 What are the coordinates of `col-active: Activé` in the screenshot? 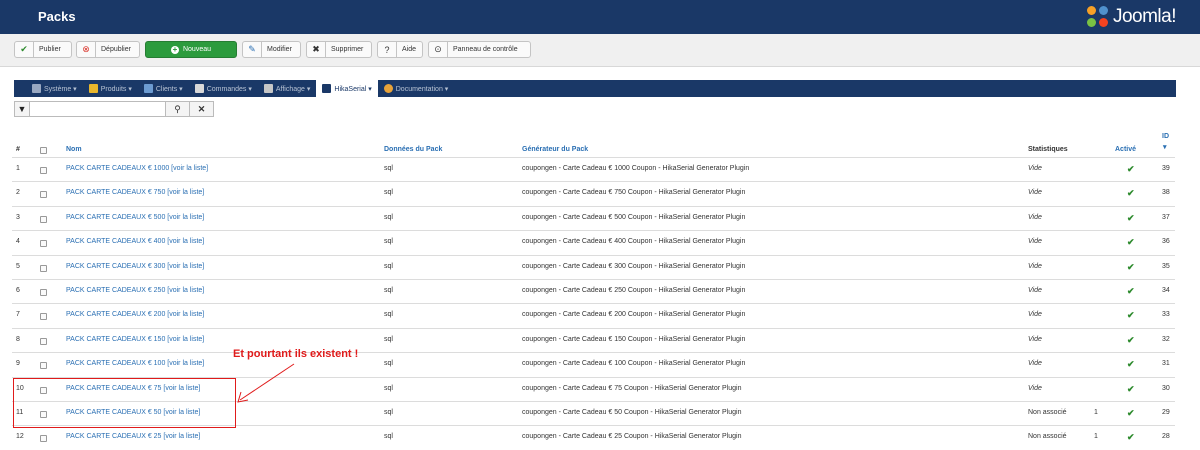 It's located at (1125, 149).